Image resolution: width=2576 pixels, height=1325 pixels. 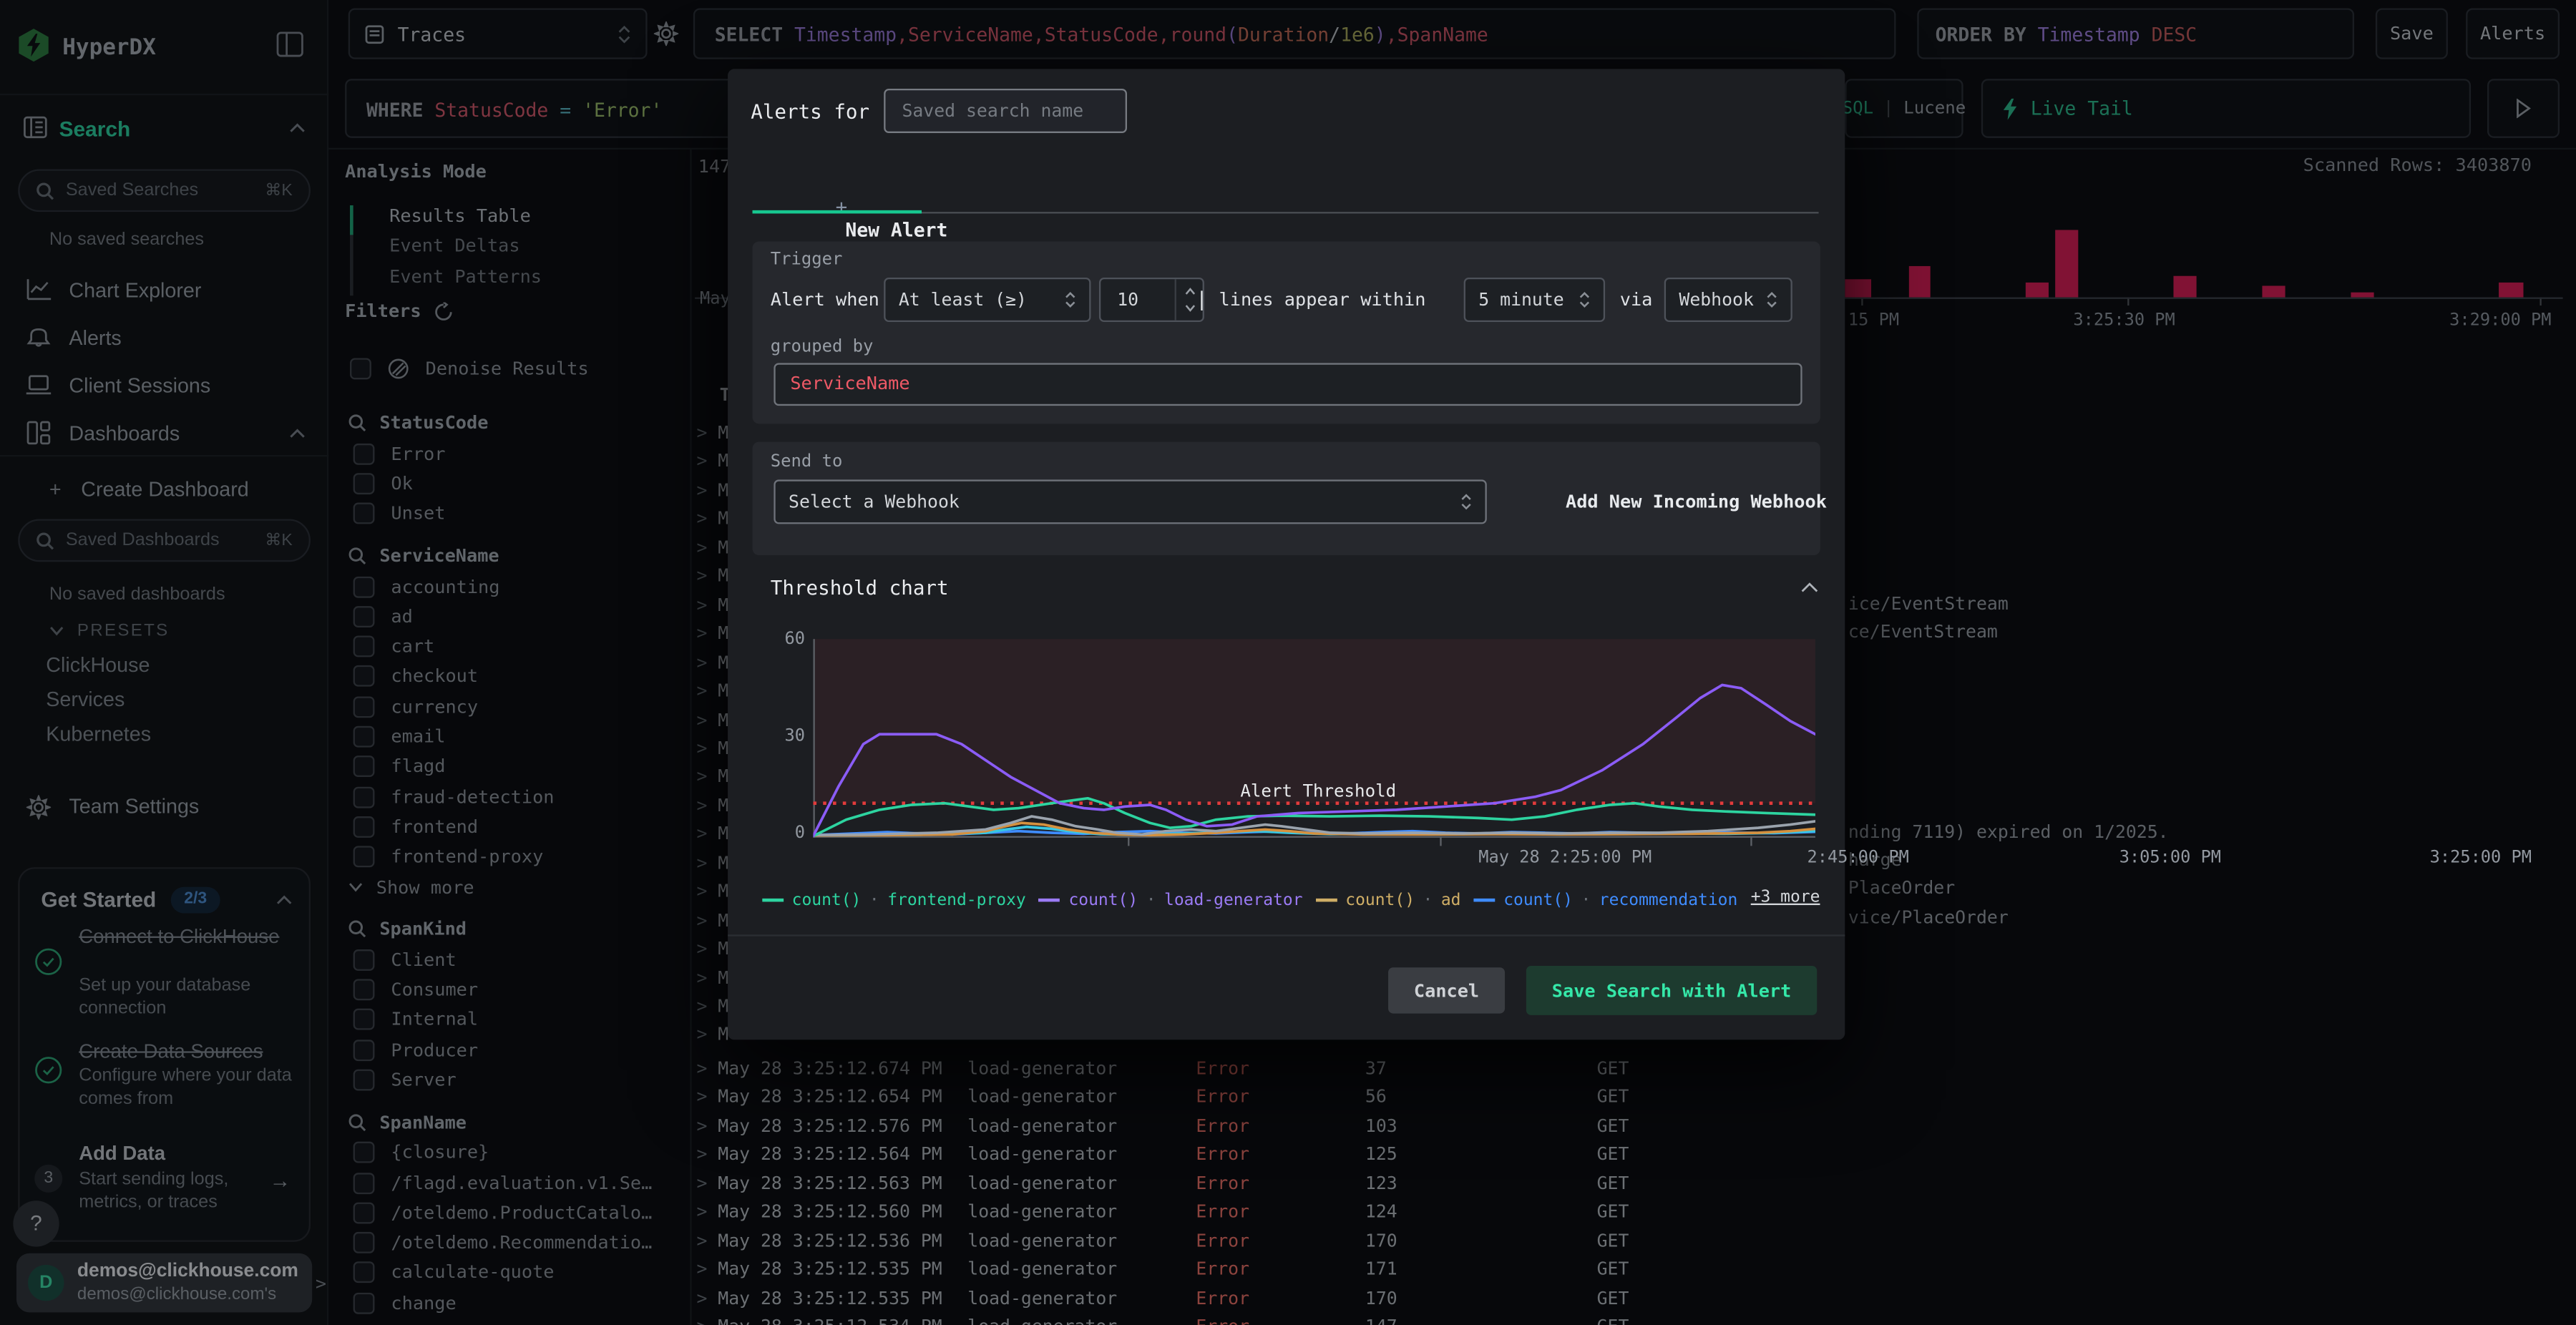 What do you see at coordinates (1809, 587) in the screenshot?
I see `collapse-chart-chevron-icon` at bounding box center [1809, 587].